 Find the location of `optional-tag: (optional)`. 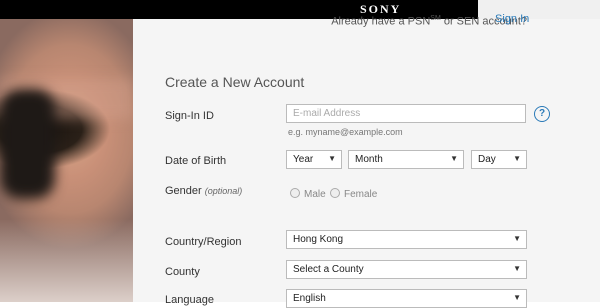

optional-tag: (optional) is located at coordinates (223, 191).